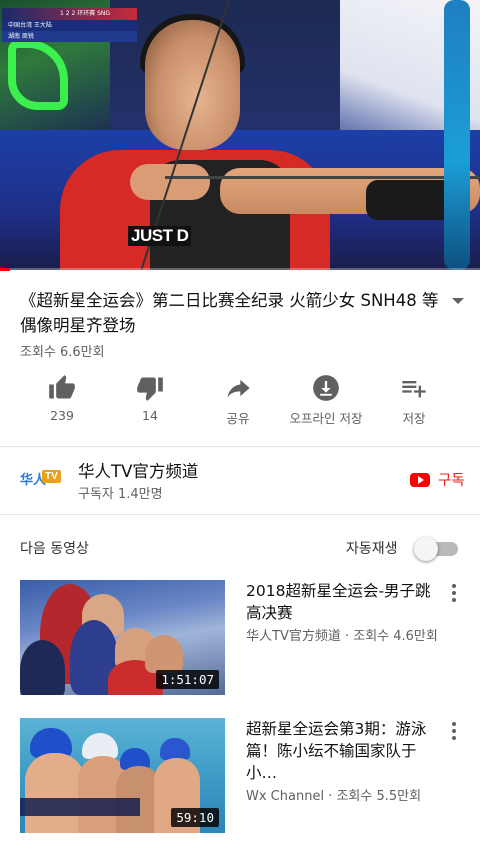  What do you see at coordinates (5, 269) in the screenshot?
I see `progress-fill` at bounding box center [5, 269].